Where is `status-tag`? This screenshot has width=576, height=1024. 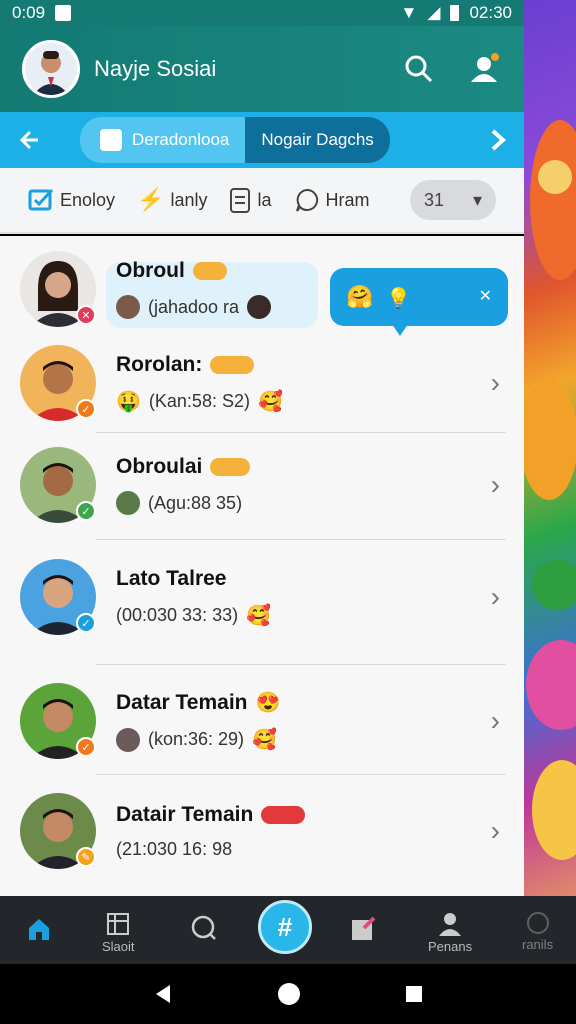 status-tag is located at coordinates (283, 814).